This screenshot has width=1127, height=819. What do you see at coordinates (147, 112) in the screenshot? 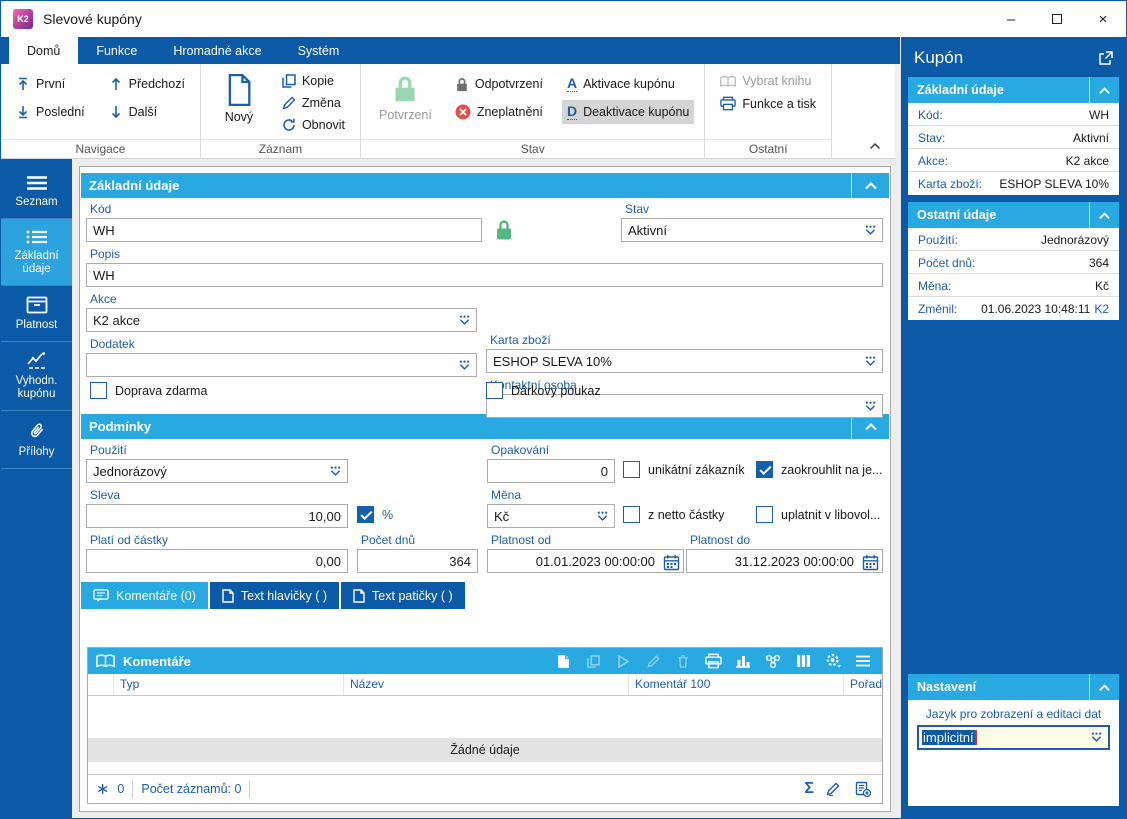
I see `next-button: Další` at bounding box center [147, 112].